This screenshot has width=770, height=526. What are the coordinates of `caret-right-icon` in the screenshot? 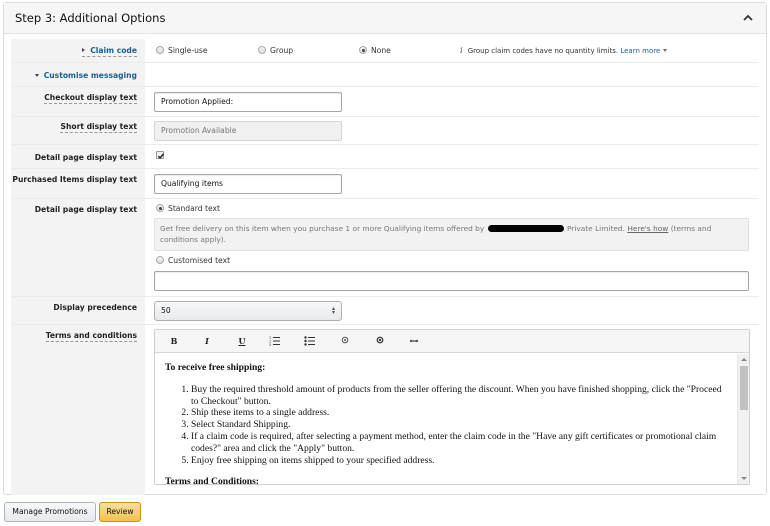 It's located at (84, 50).